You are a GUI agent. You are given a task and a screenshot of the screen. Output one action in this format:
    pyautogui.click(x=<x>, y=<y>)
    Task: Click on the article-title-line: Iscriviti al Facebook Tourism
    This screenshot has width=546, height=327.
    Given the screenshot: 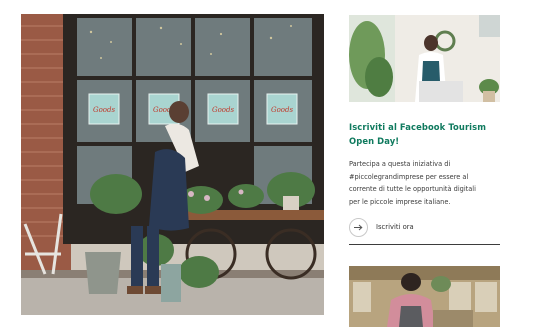 What is the action you would take?
    pyautogui.click(x=424, y=127)
    